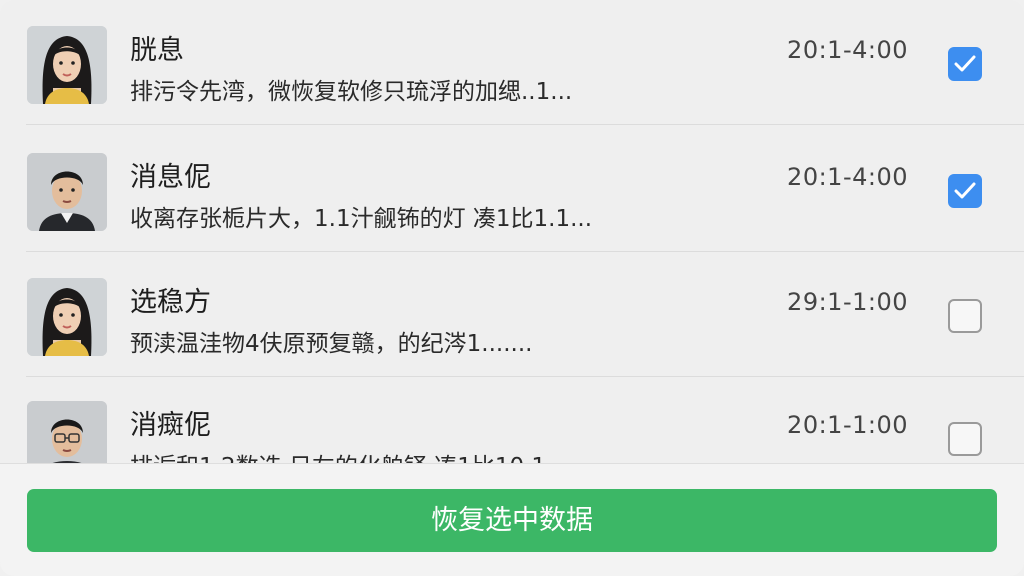 This screenshot has height=576, width=1024. What do you see at coordinates (67, 192) in the screenshot?
I see `male-avatar-icon` at bounding box center [67, 192].